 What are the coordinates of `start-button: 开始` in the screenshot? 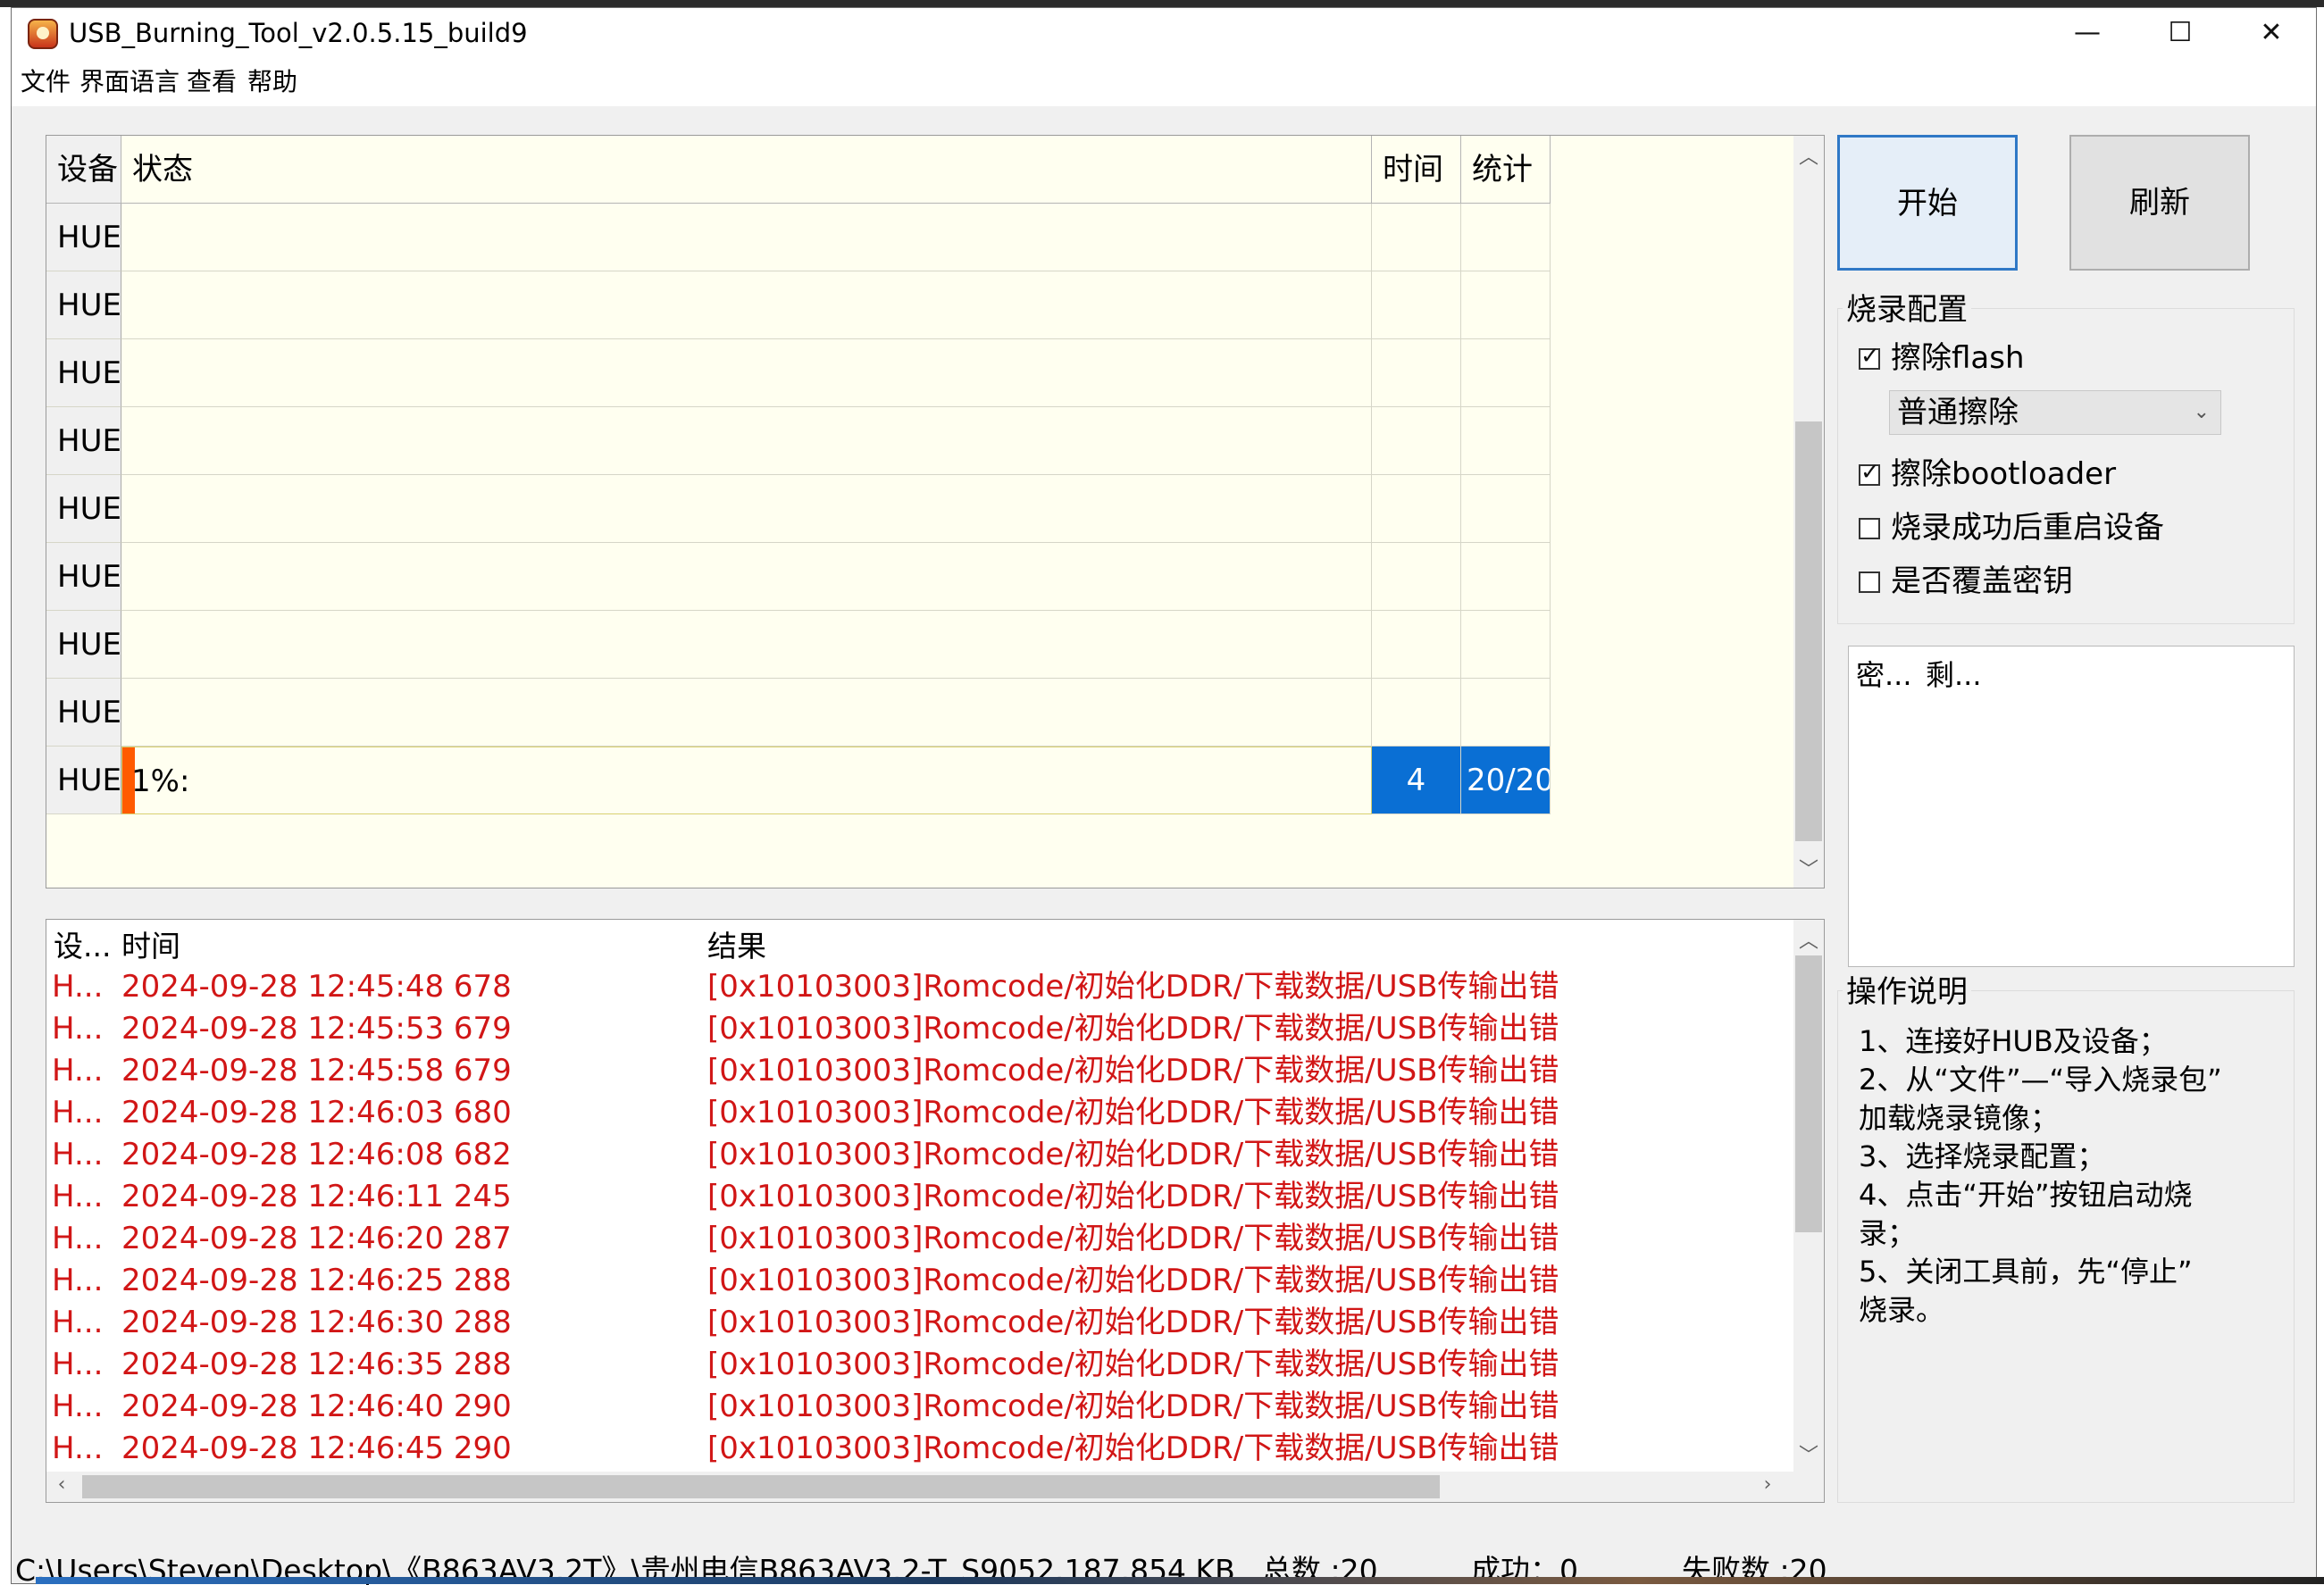 It's located at (1927, 203).